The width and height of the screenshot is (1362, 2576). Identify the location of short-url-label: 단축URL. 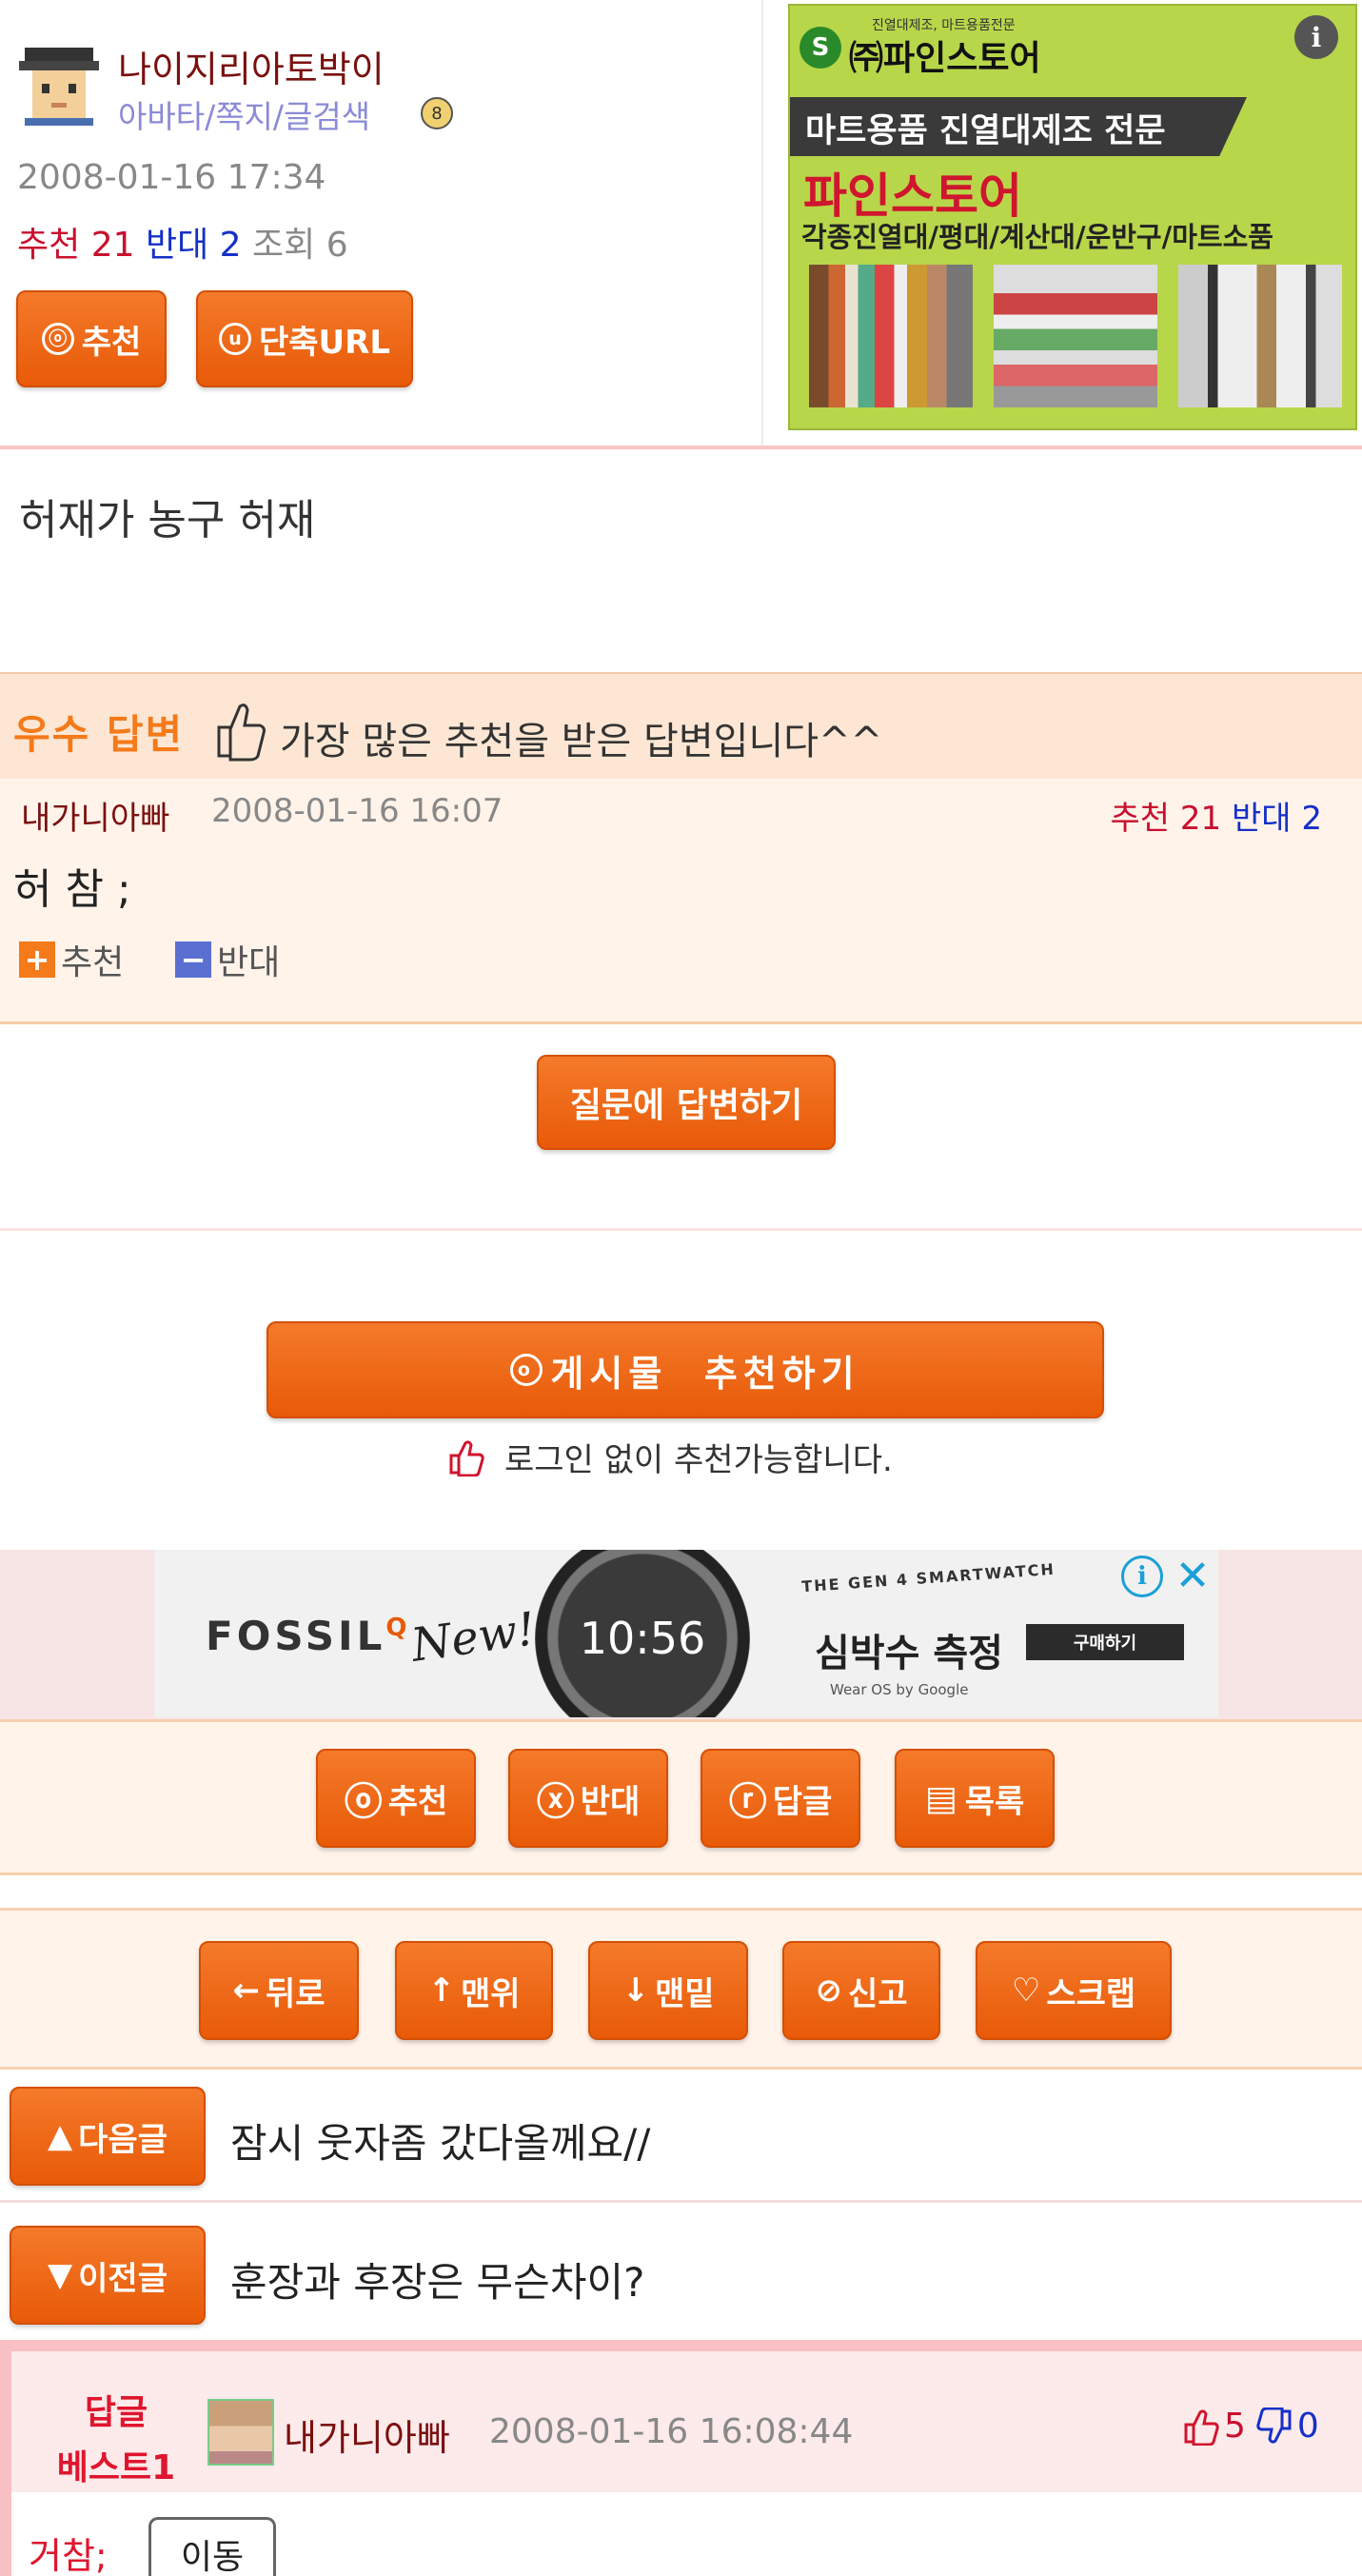
(324, 342).